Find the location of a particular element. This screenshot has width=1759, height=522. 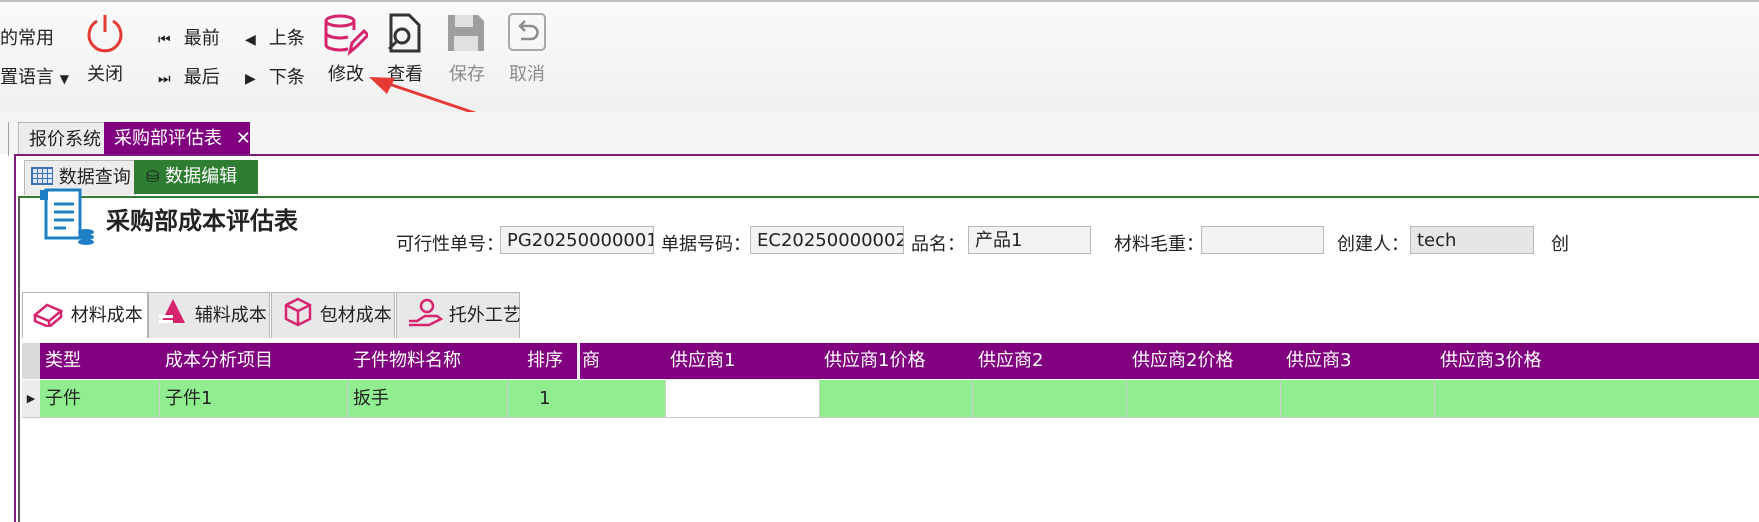

tab-data-edit: ⛁ 数据编辑 is located at coordinates (196, 177).